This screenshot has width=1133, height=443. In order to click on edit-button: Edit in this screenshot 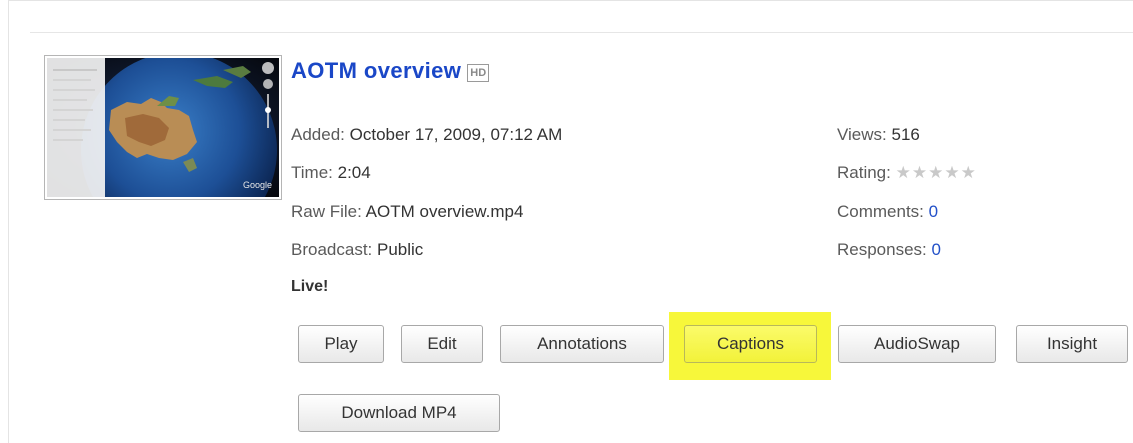, I will do `click(442, 344)`.